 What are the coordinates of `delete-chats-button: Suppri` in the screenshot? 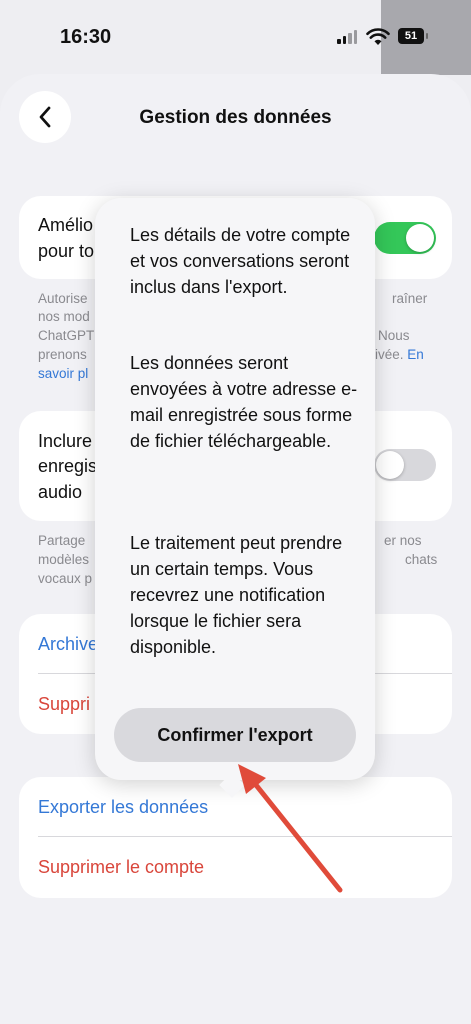 It's located at (64, 704).